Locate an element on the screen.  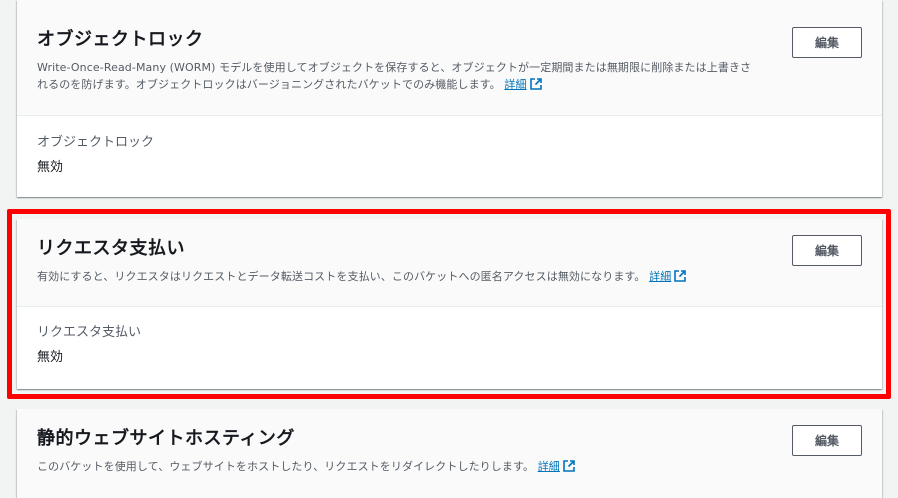
object-lock-learn-more-link: 詳細 is located at coordinates (523, 84).